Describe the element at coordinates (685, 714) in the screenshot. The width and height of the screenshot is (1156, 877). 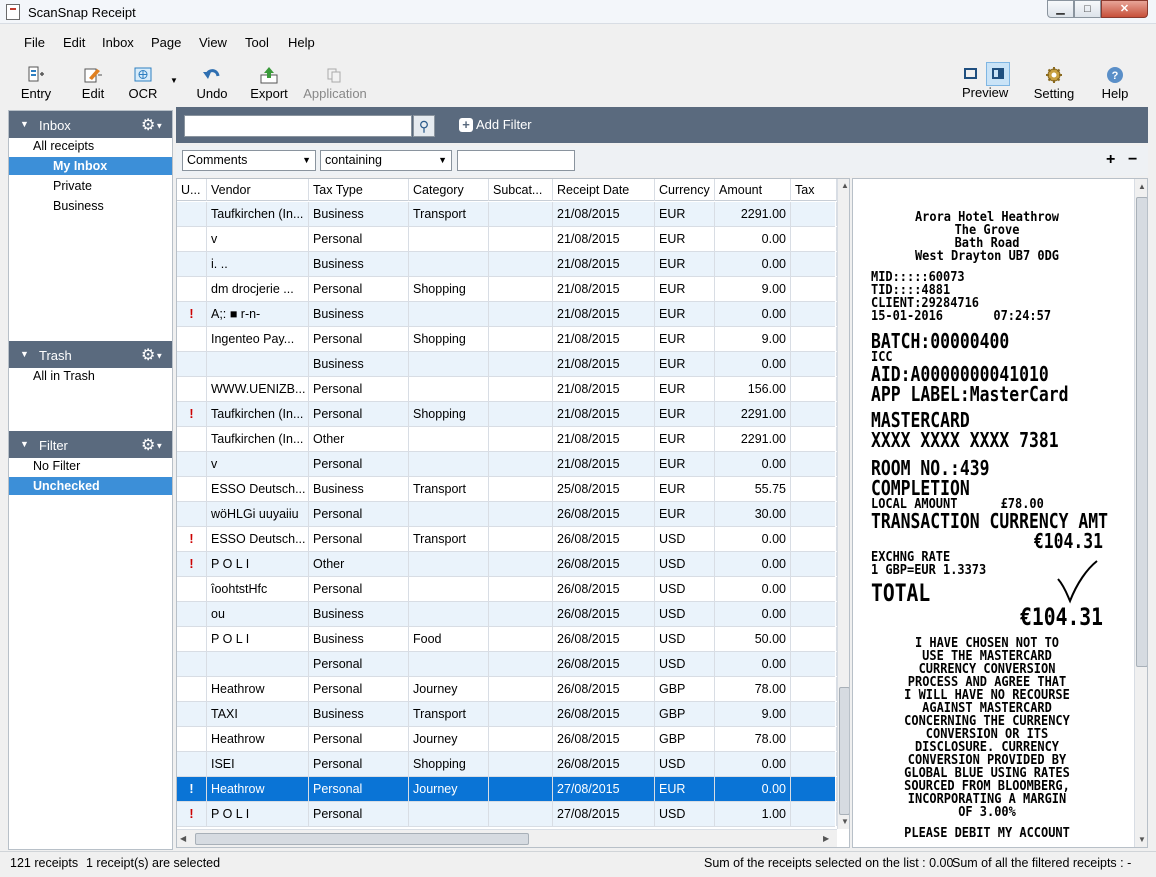
I see `currency-cell: GBP` at that location.